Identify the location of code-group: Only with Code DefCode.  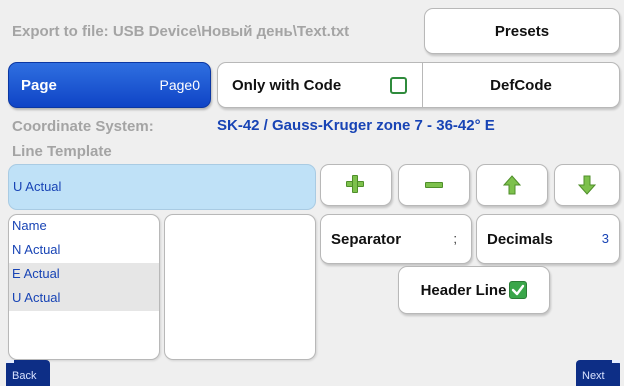
(418, 85).